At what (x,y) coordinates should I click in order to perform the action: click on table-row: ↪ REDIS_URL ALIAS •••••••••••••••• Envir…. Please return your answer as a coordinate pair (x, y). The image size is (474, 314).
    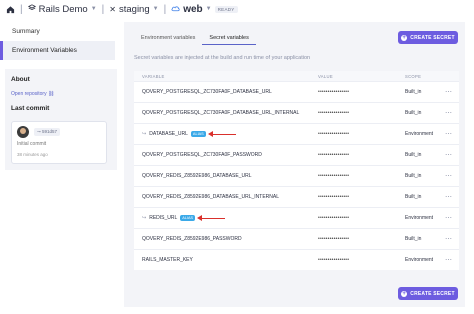
    Looking at the image, I should click on (296, 217).